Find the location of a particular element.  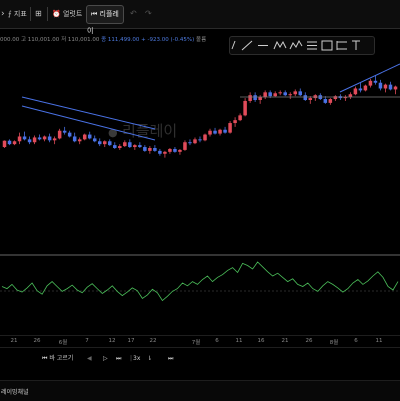

oscillator-line is located at coordinates (200, 281).